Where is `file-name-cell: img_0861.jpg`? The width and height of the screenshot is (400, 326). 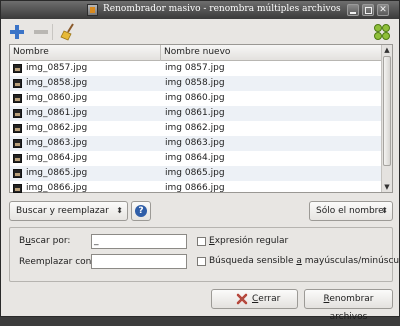 file-name-cell: img_0861.jpg is located at coordinates (57, 113).